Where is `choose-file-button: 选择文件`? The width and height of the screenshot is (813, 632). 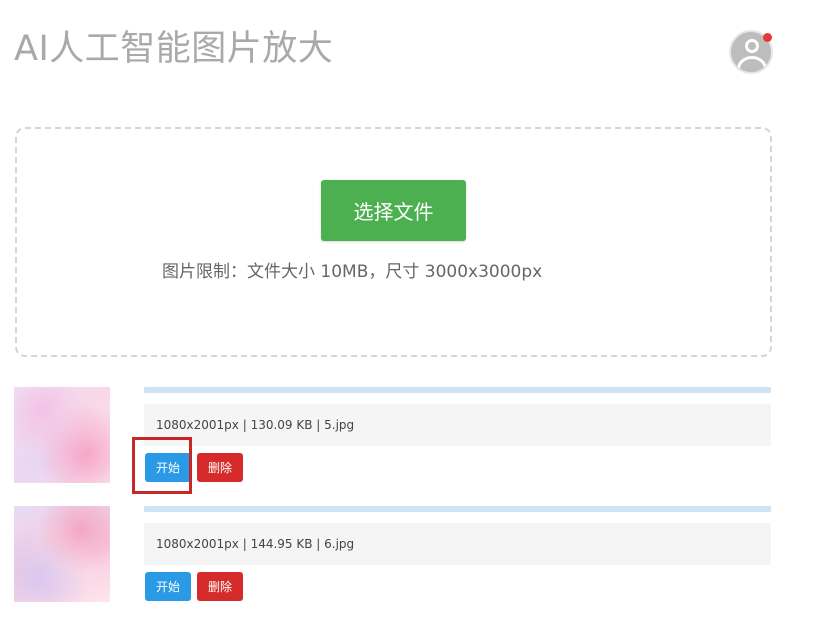
choose-file-button: 选择文件 is located at coordinates (393, 210).